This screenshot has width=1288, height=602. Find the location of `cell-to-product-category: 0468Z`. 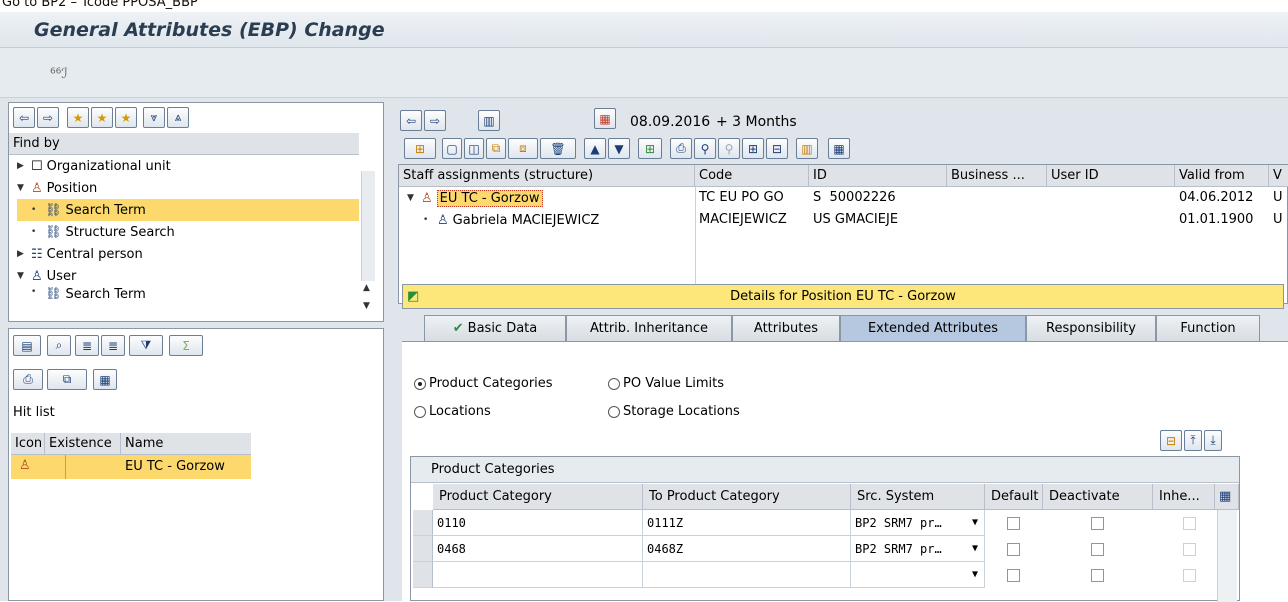

cell-to-product-category: 0468Z is located at coordinates (747, 549).